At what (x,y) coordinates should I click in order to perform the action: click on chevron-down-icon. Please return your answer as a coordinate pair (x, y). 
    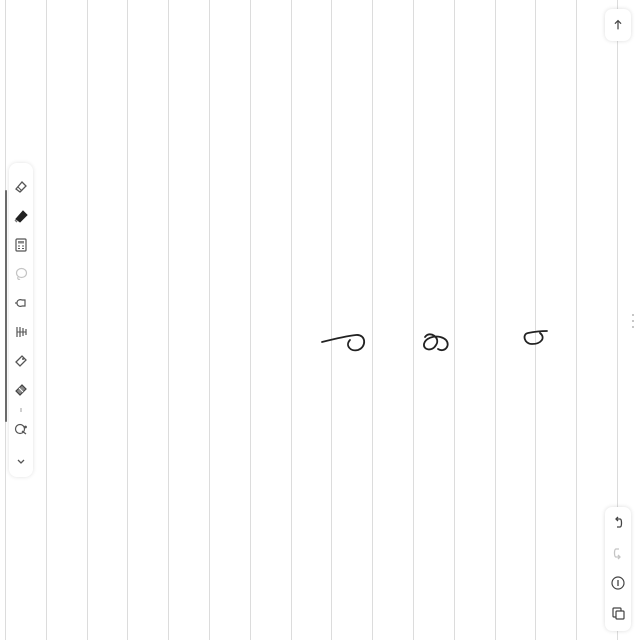
    Looking at the image, I should click on (21, 461).